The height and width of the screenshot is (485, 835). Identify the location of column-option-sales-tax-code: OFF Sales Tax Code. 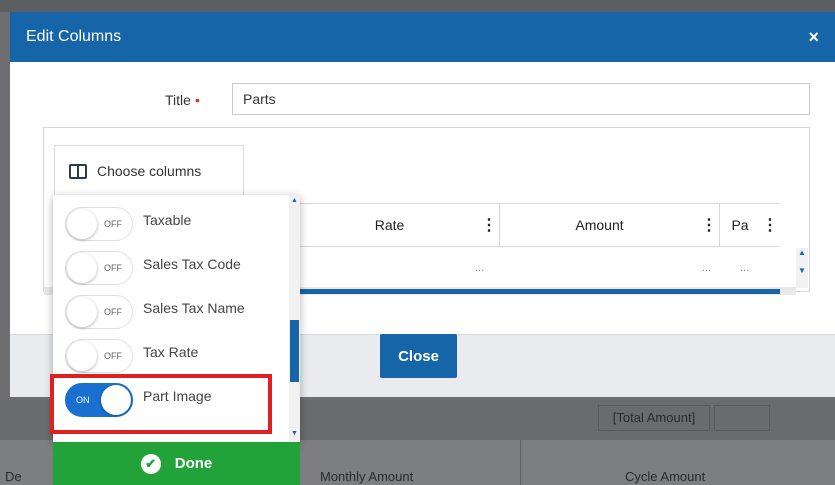
(153, 268).